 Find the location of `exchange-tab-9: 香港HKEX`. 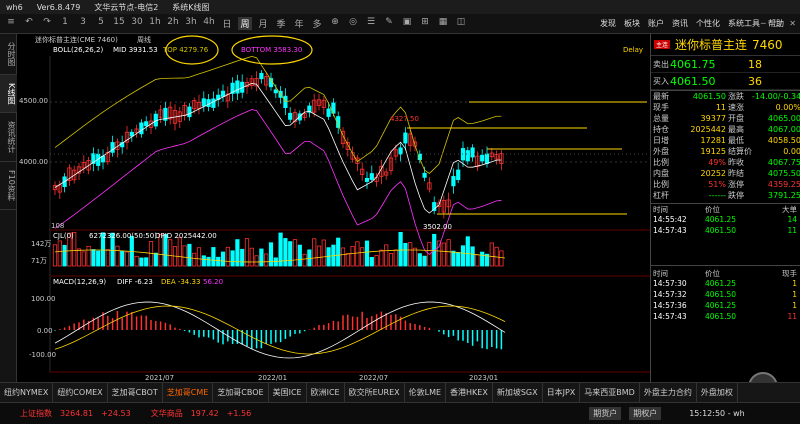

exchange-tab-9: 香港HKEX is located at coordinates (469, 392).